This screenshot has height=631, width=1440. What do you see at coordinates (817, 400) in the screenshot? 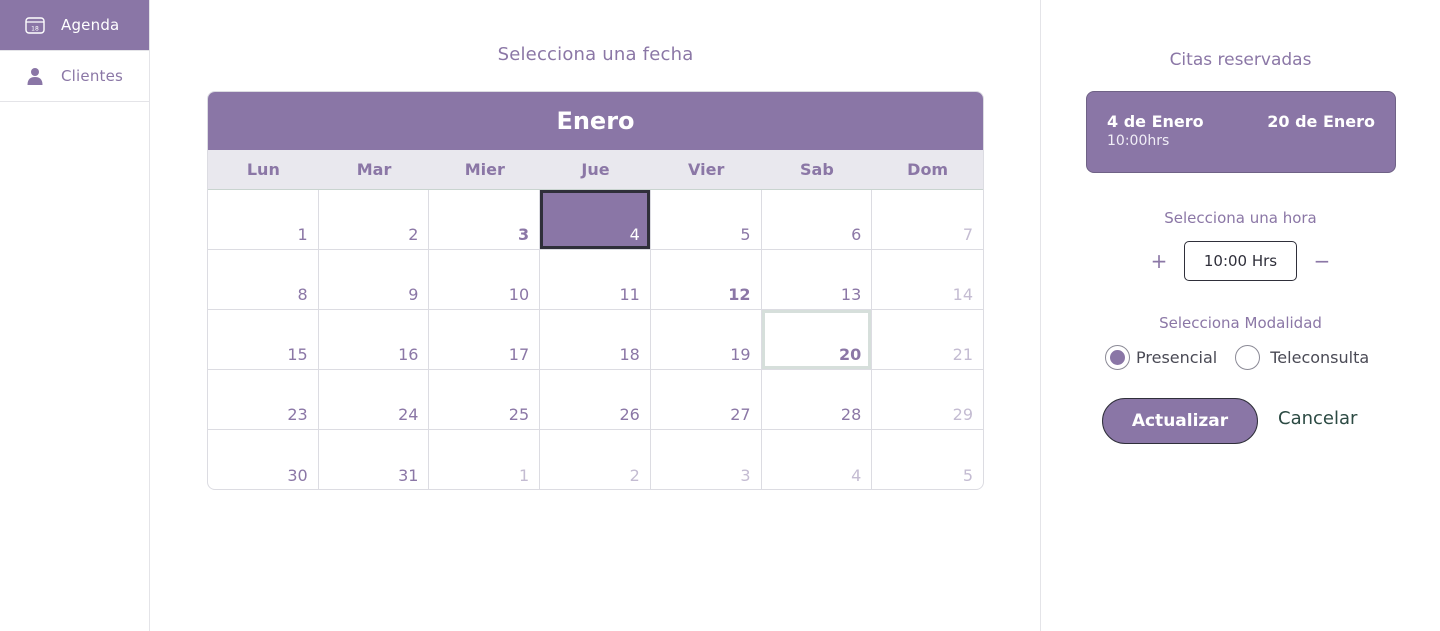
I see `calendar-day: 28` at bounding box center [817, 400].